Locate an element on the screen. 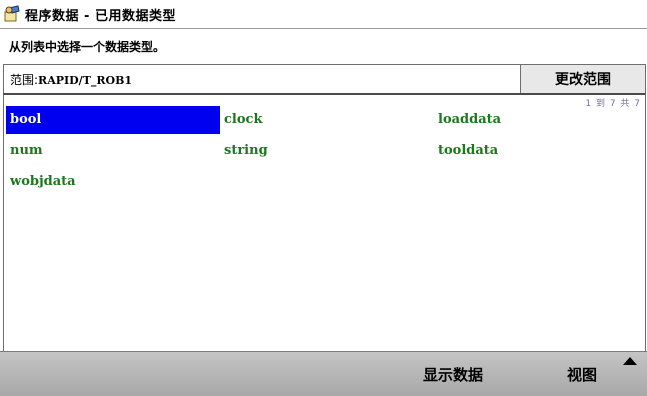 This screenshot has height=396, width=647. view-menu-button: 视图 is located at coordinates (582, 374).